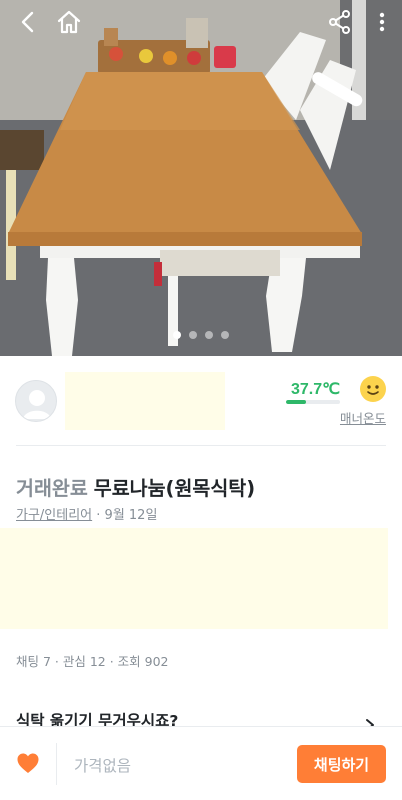 The image size is (402, 800). I want to click on share-icon, so click(339, 22).